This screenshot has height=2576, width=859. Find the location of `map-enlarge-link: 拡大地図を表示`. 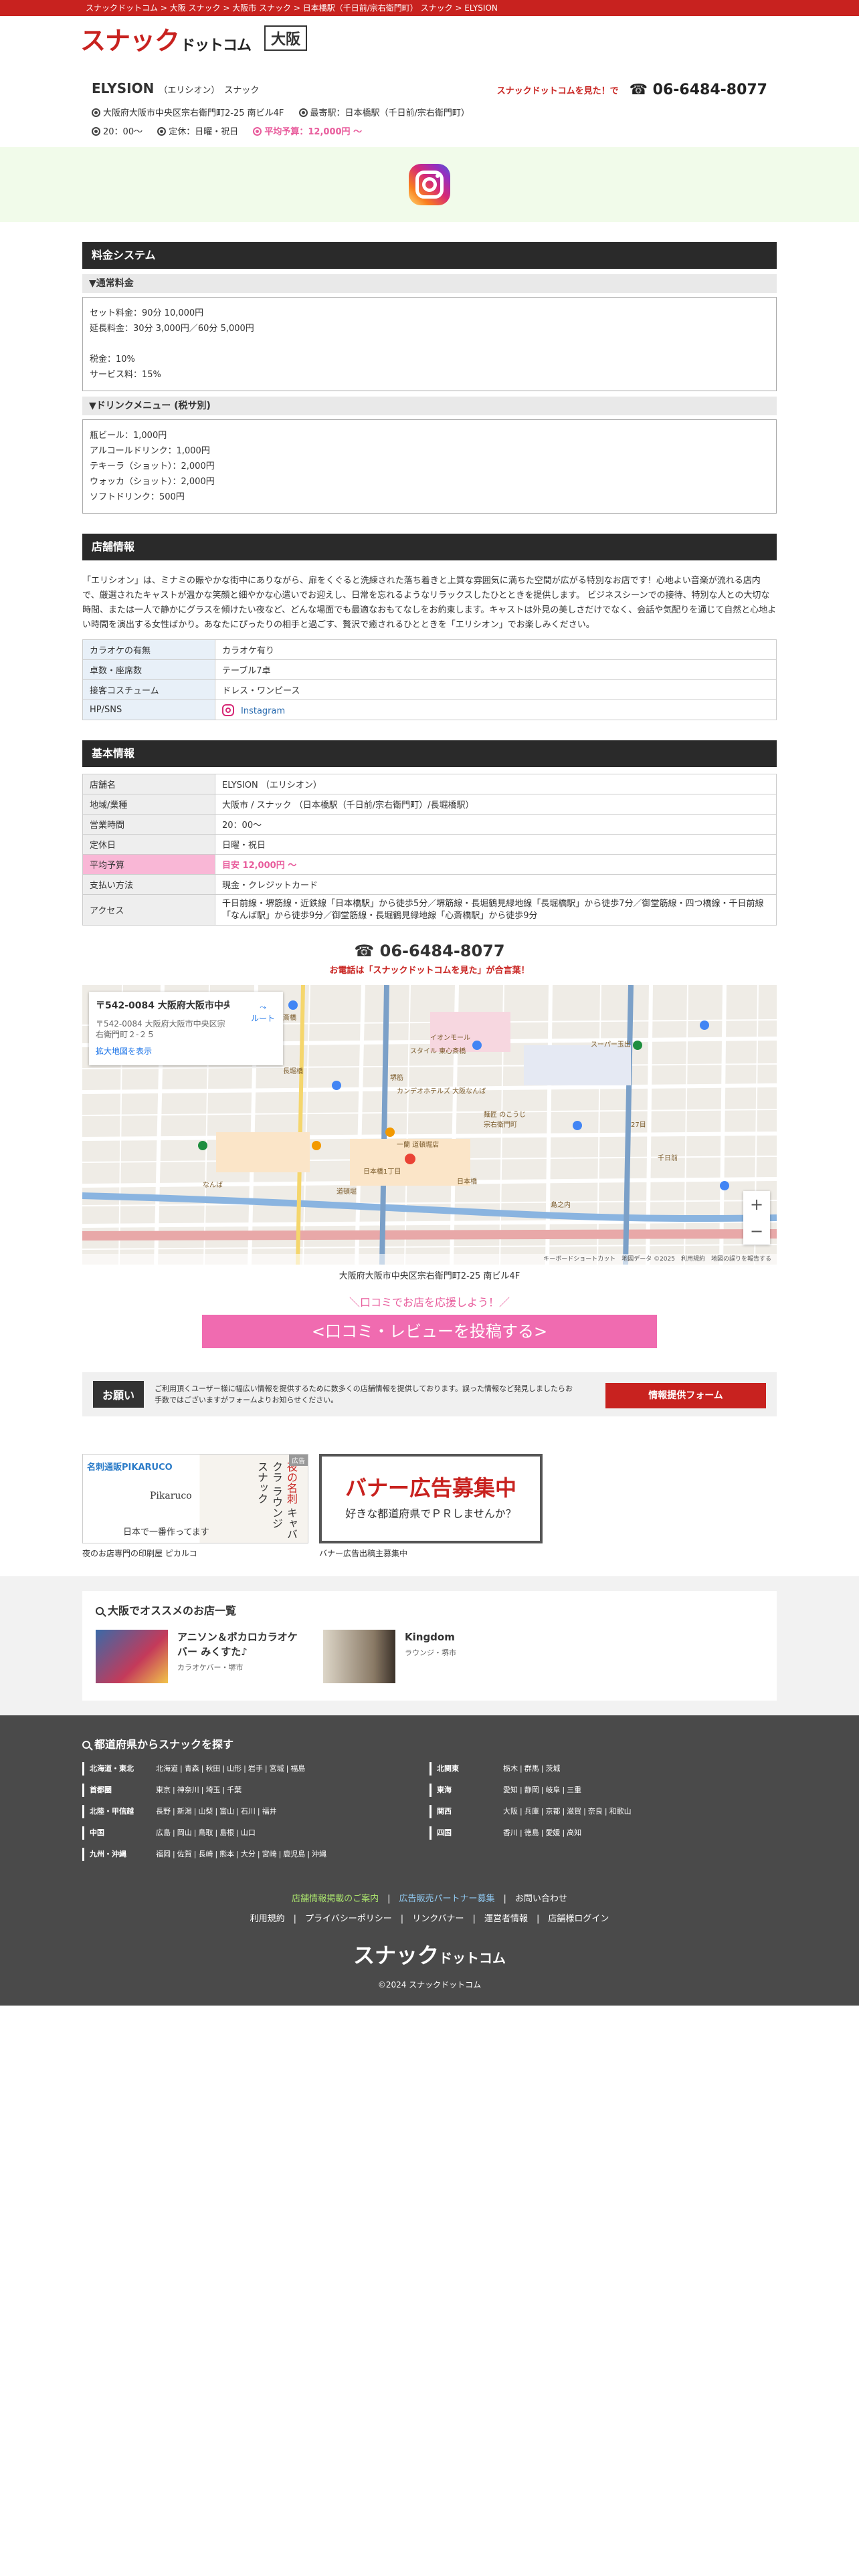

map-enlarge-link: 拡大地図を表示 is located at coordinates (186, 1051).